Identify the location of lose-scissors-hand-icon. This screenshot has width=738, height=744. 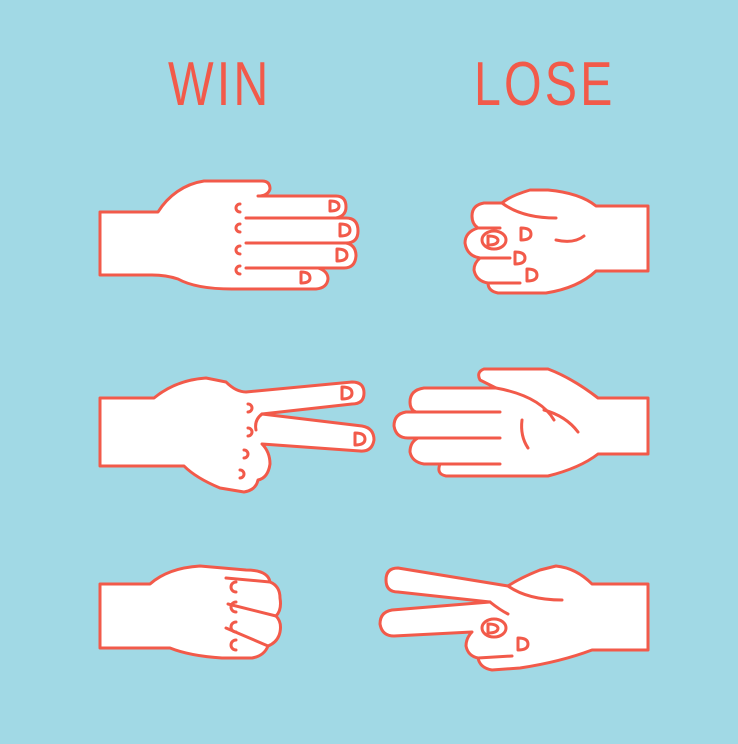
(514, 618).